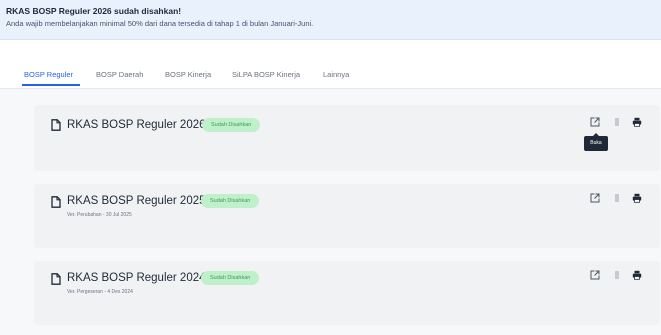 This screenshot has height=335, width=661. I want to click on card-version: Ver. Perubahan - 30 Jul 2025, so click(99, 215).